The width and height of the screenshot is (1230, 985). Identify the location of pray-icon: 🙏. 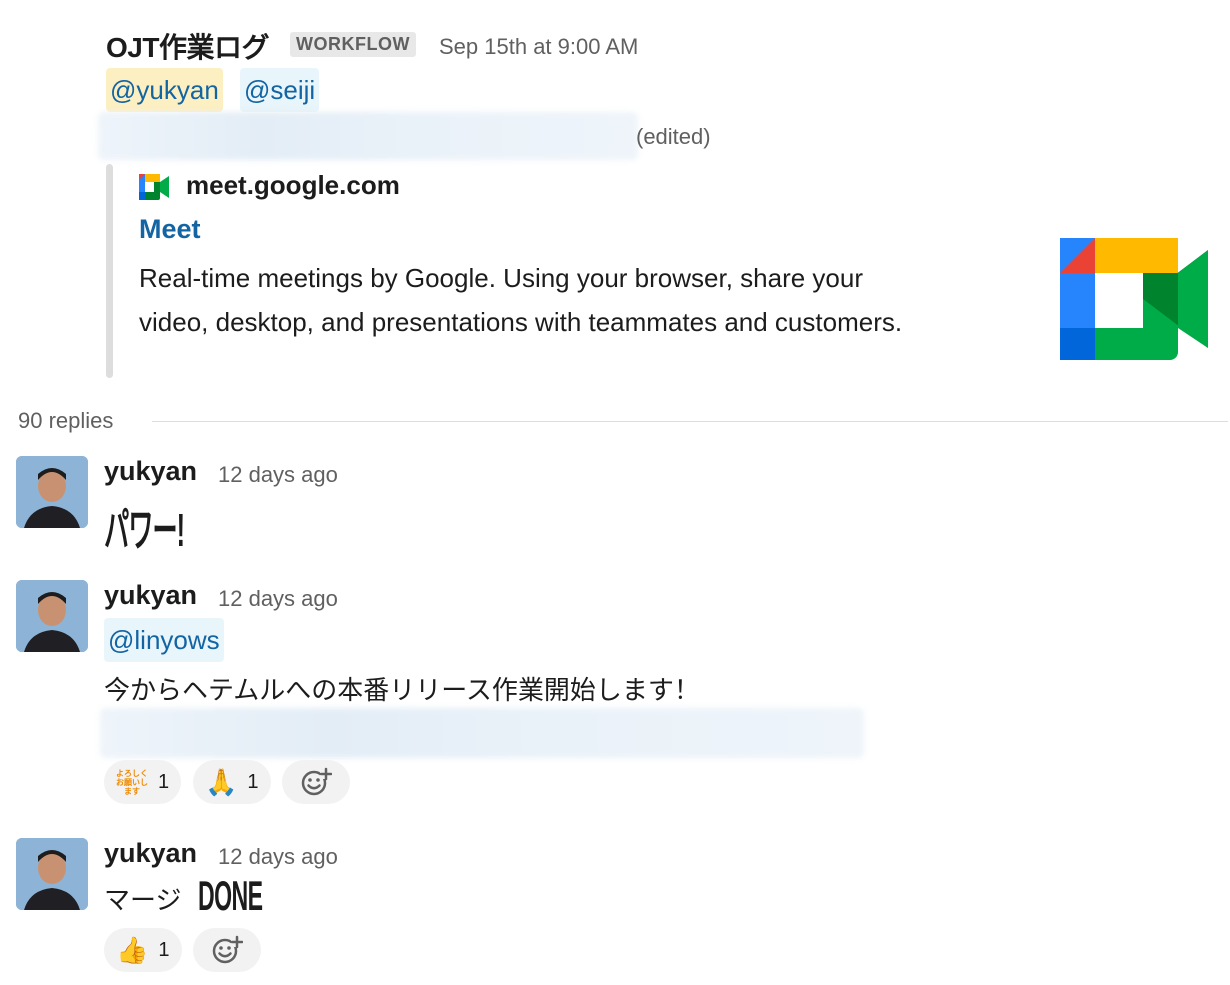
(221, 782).